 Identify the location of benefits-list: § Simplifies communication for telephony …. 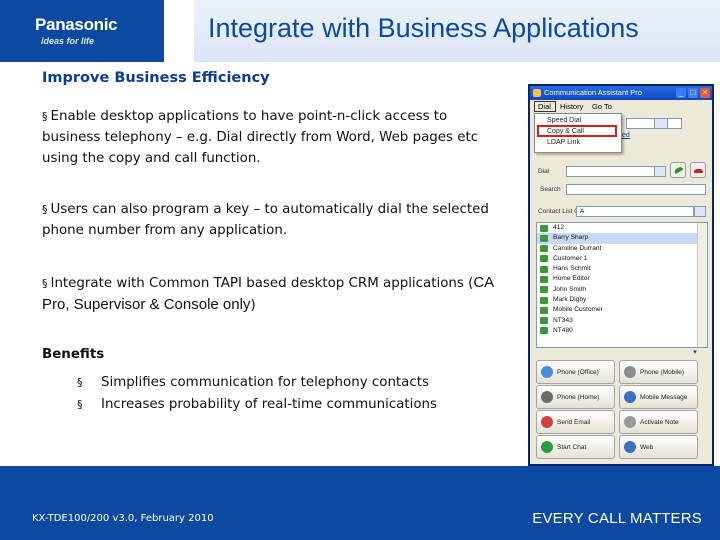
(282, 394).